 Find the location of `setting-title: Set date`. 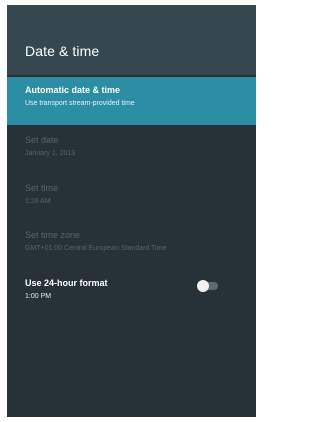

setting-title: Set date is located at coordinates (42, 140).